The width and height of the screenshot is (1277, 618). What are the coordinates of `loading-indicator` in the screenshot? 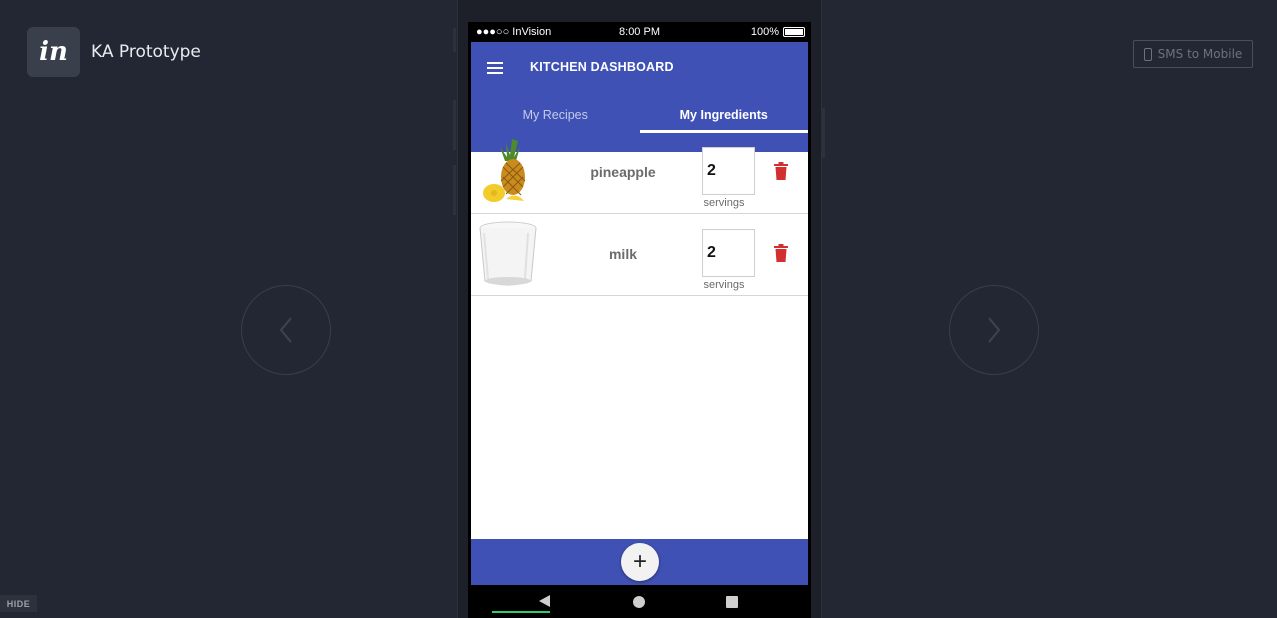 It's located at (521, 612).